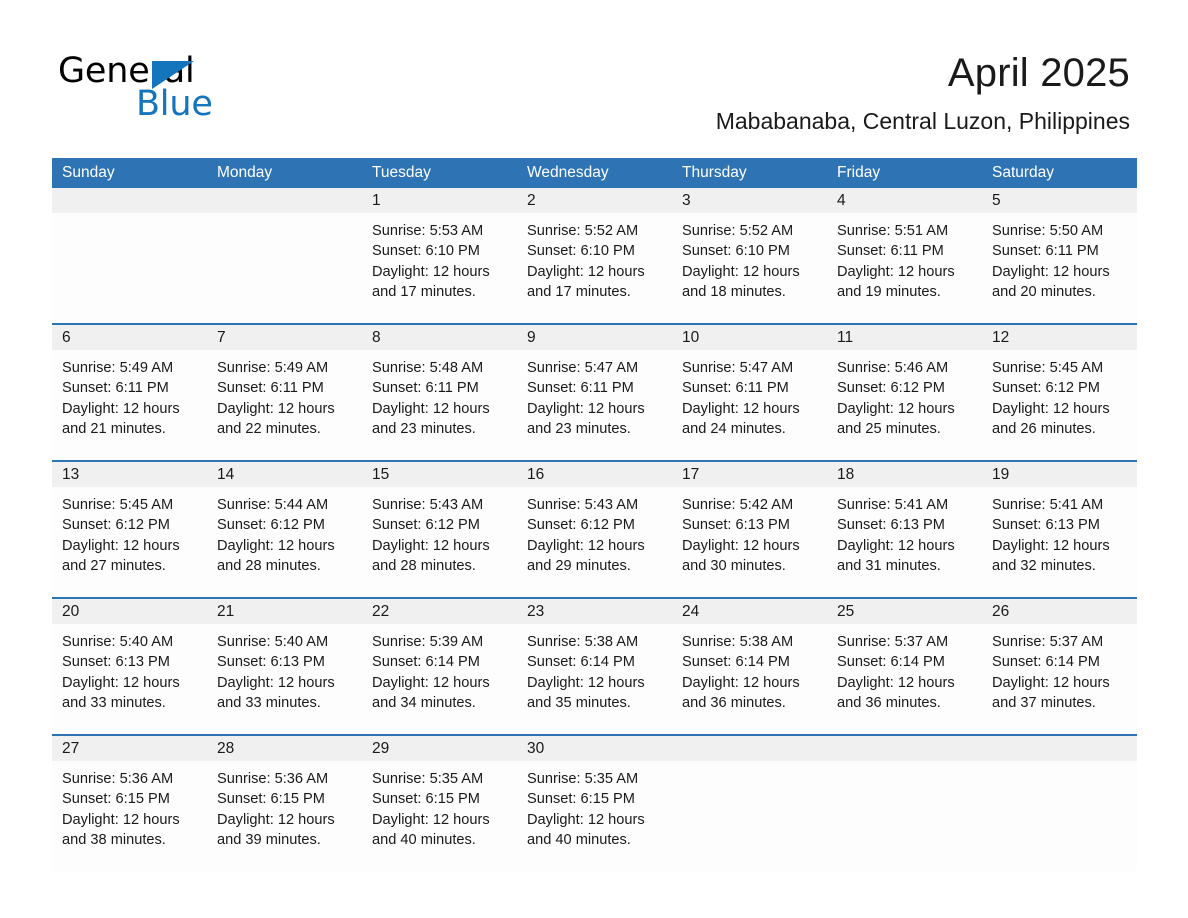 The image size is (1188, 918). Describe the element at coordinates (749, 200) in the screenshot. I see `day-number-band: 3` at that location.